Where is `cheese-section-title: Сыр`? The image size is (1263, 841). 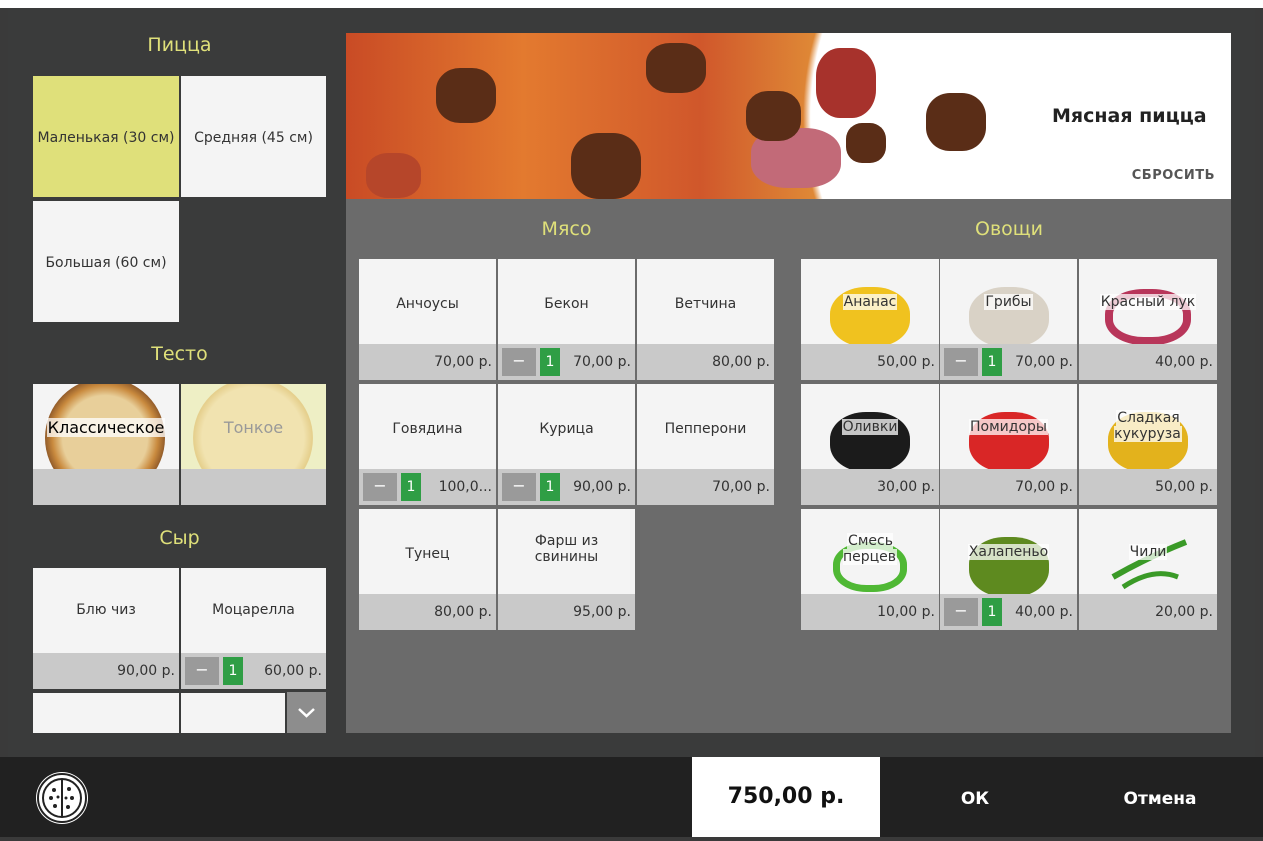
cheese-section-title: Сыр is located at coordinates (179, 538).